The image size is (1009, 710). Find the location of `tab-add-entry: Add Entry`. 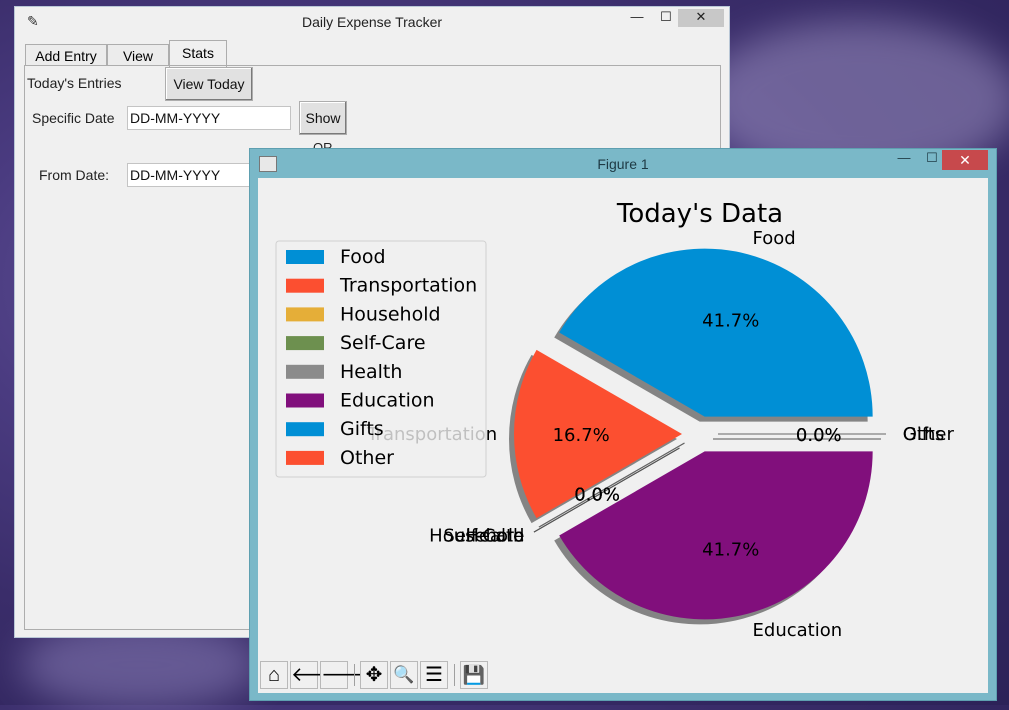

tab-add-entry: Add Entry is located at coordinates (66, 55).